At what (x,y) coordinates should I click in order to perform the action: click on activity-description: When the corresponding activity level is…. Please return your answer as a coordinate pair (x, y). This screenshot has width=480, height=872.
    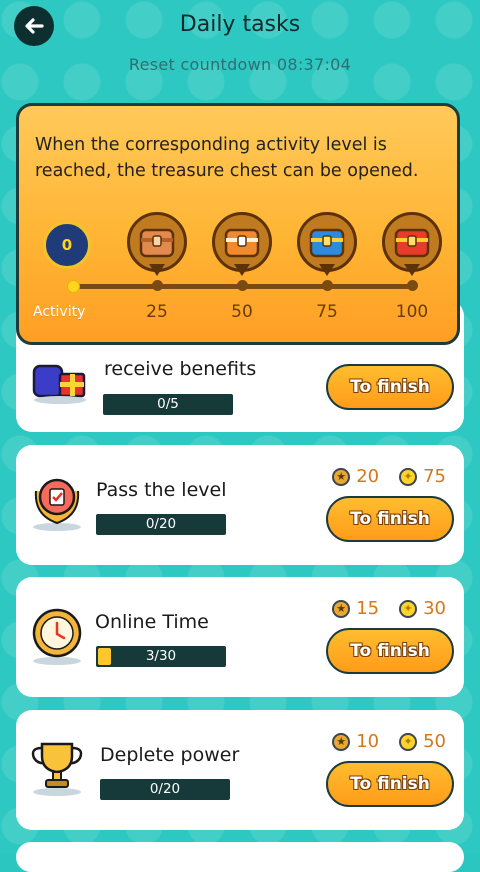
    Looking at the image, I should click on (227, 158).